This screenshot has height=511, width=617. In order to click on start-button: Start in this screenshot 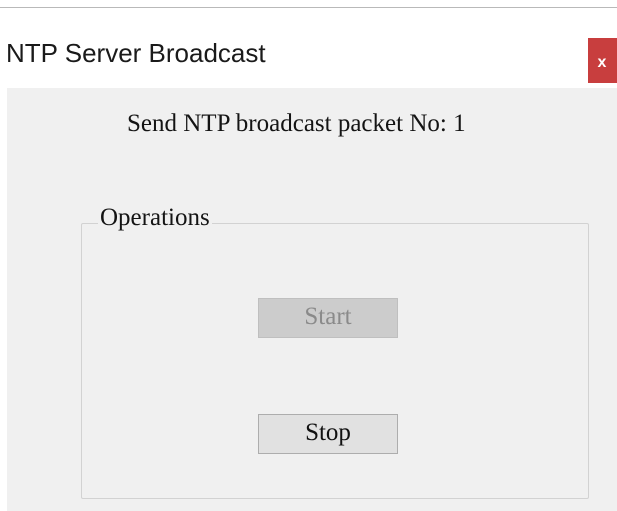, I will do `click(328, 318)`.